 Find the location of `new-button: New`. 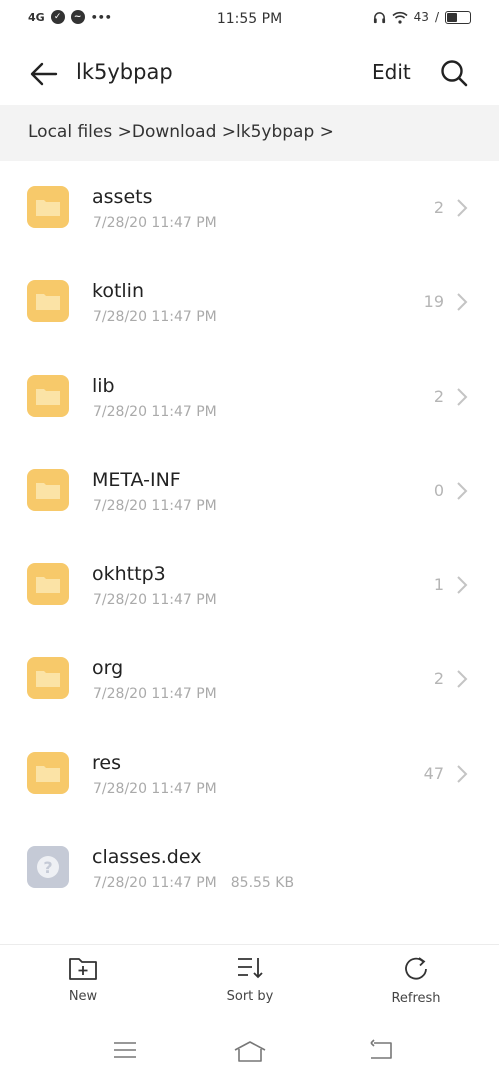

new-button: New is located at coordinates (83, 979).